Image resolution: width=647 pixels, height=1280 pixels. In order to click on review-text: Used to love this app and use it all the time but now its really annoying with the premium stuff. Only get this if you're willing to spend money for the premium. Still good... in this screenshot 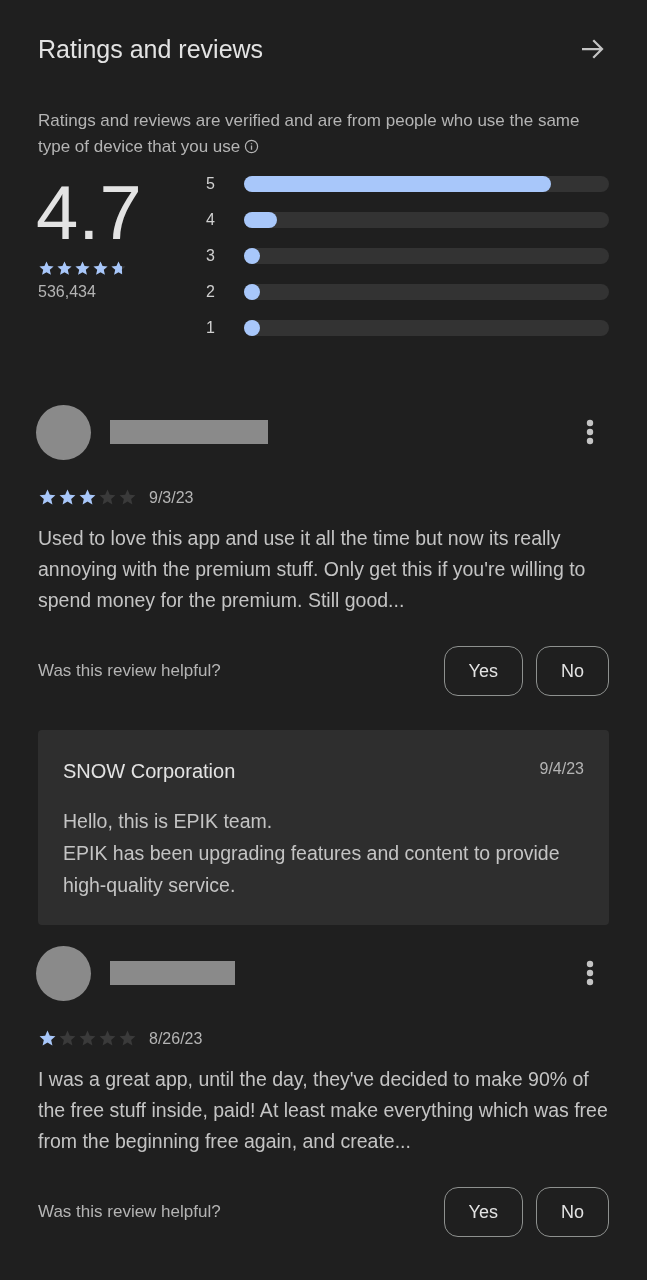, I will do `click(312, 569)`.